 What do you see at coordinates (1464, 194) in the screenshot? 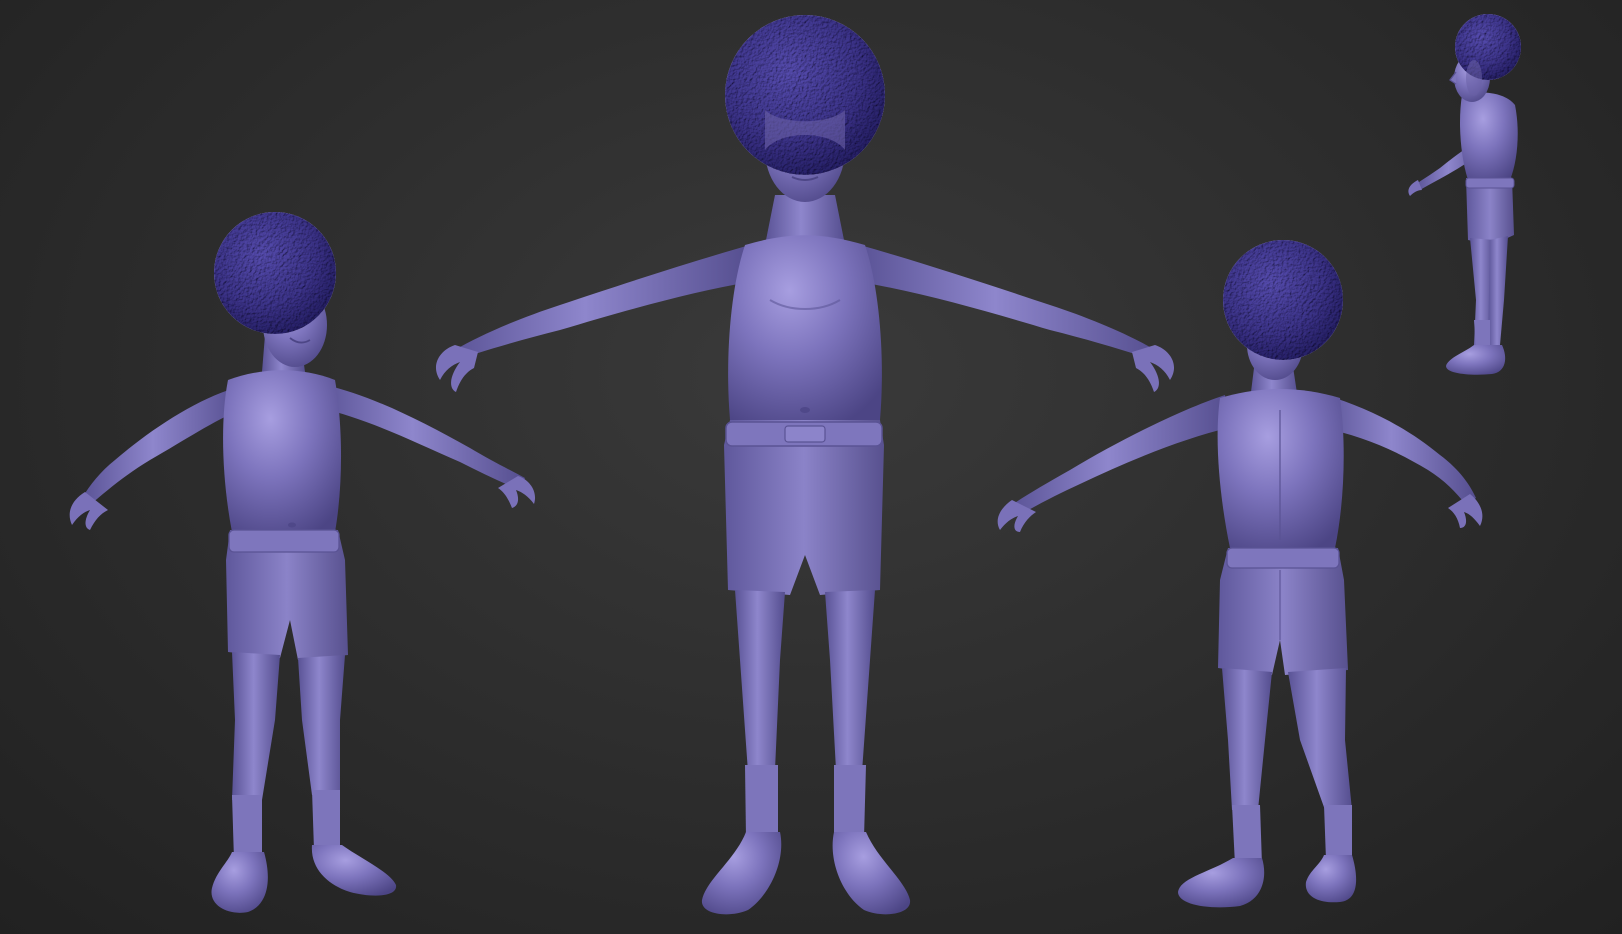
I see `side-view` at bounding box center [1464, 194].